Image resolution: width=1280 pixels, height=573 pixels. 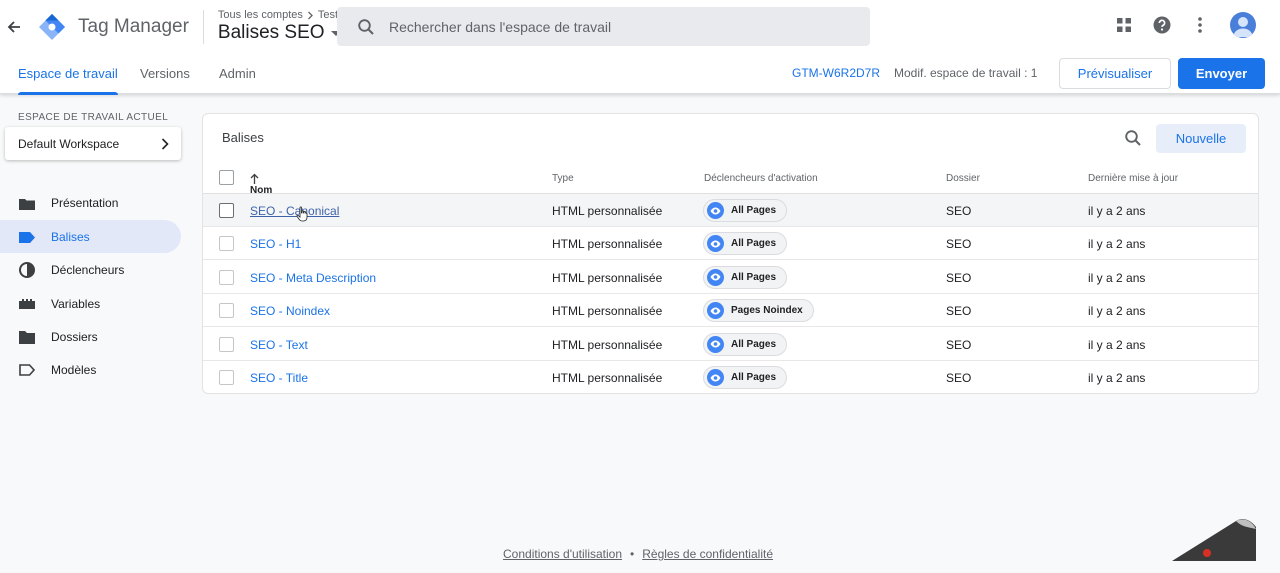 I want to click on sidebar-item-variables: Variables, so click(x=90, y=303).